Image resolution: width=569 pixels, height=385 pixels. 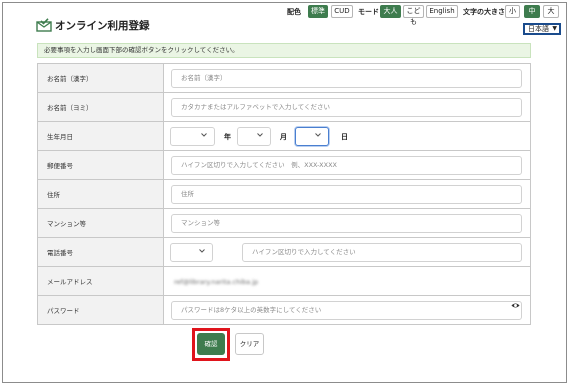 I want to click on page-title: オンライン利用登録, so click(x=102, y=26).